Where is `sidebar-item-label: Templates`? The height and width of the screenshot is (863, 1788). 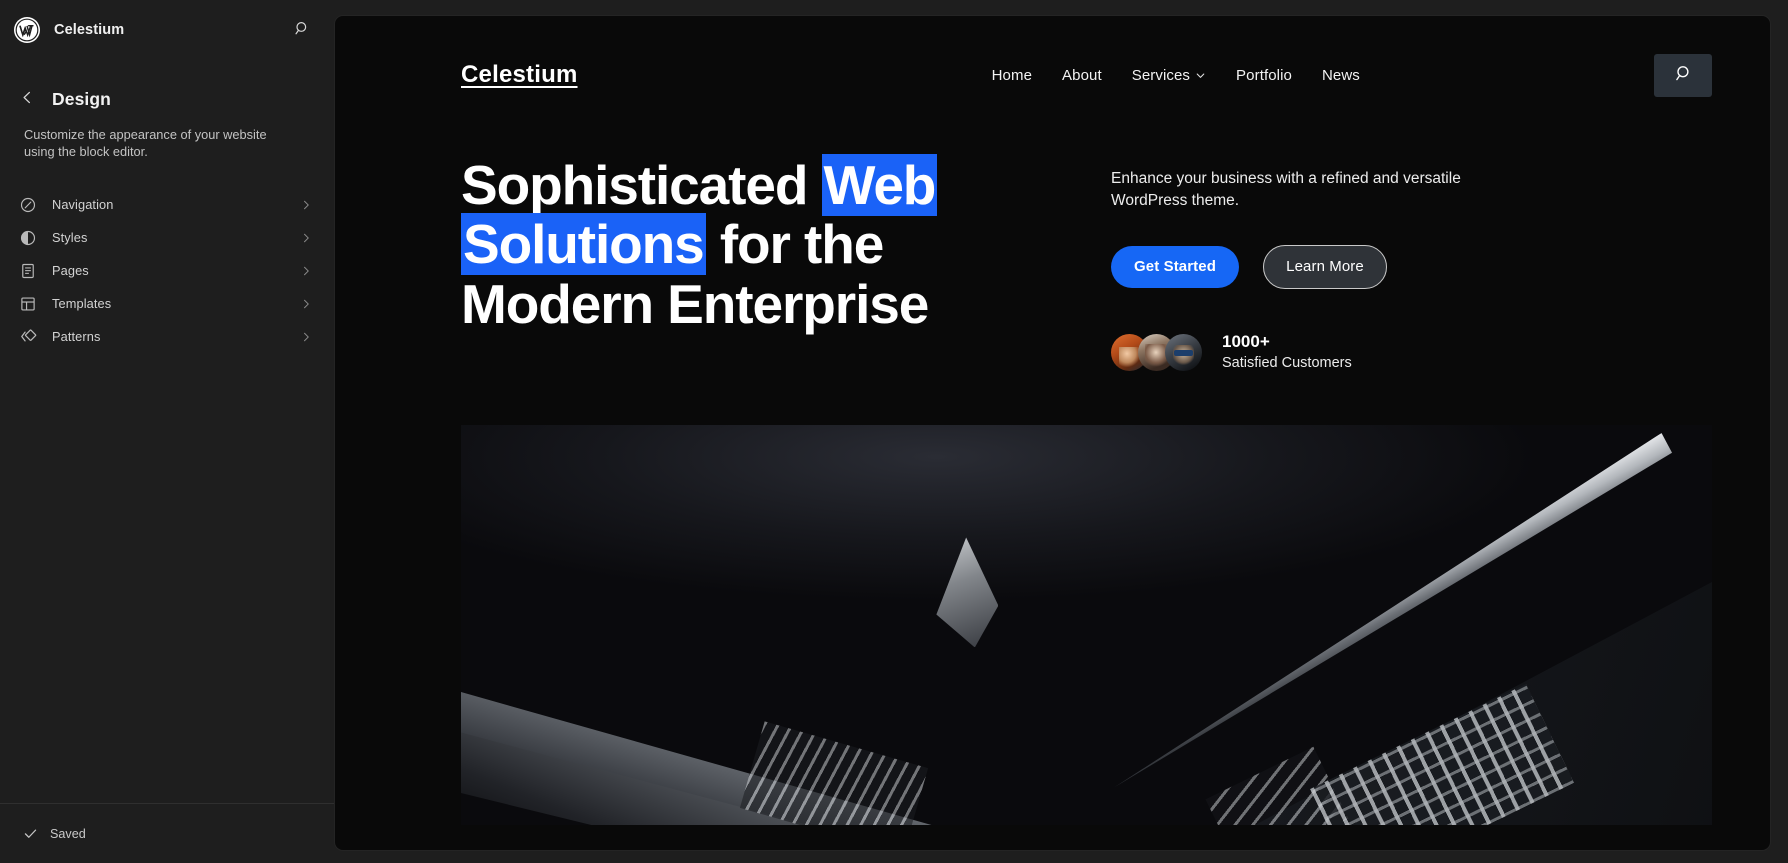 sidebar-item-label: Templates is located at coordinates (82, 304).